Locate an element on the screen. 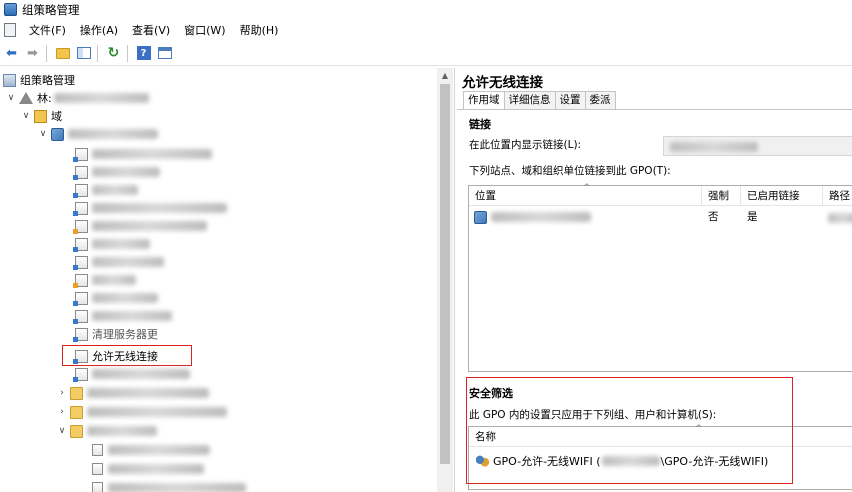 This screenshot has height=492, width=852. col-path: 路径 is located at coordinates (837, 196).